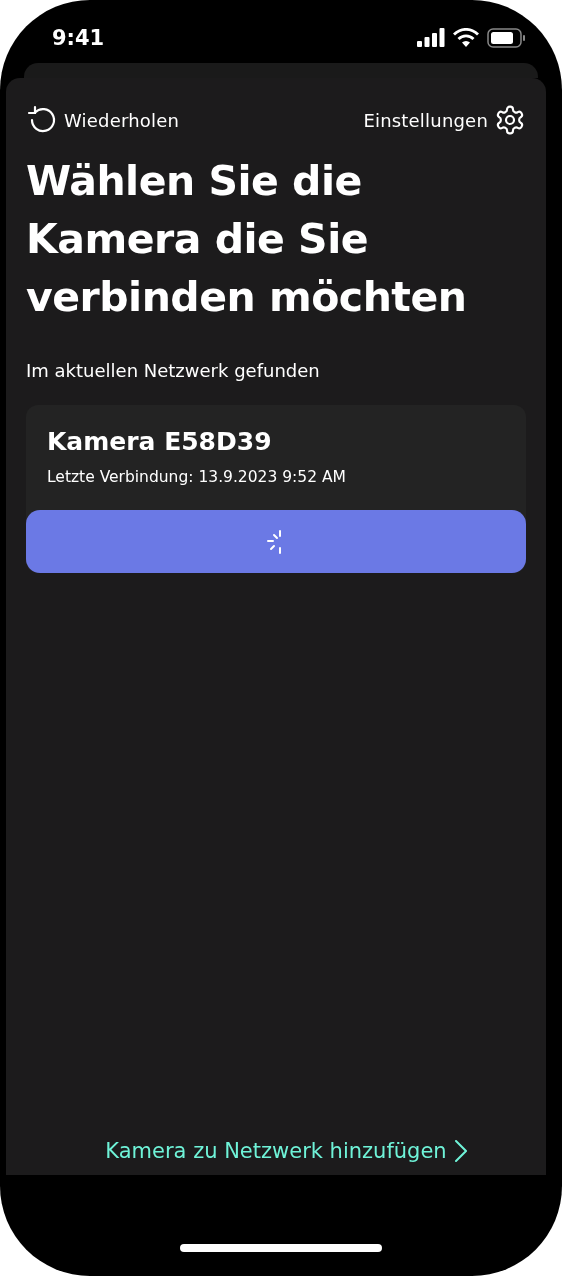  I want to click on retry-button: Wiederholen, so click(103, 120).